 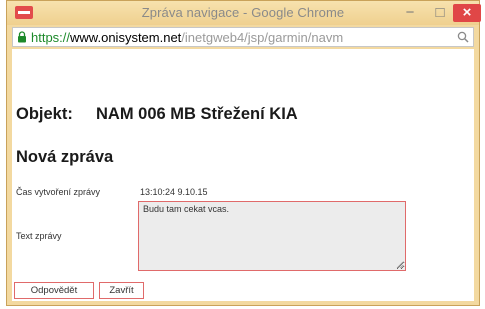 I want to click on url-path: /inetgweb4/jsp/garmin/navm, so click(x=262, y=37).